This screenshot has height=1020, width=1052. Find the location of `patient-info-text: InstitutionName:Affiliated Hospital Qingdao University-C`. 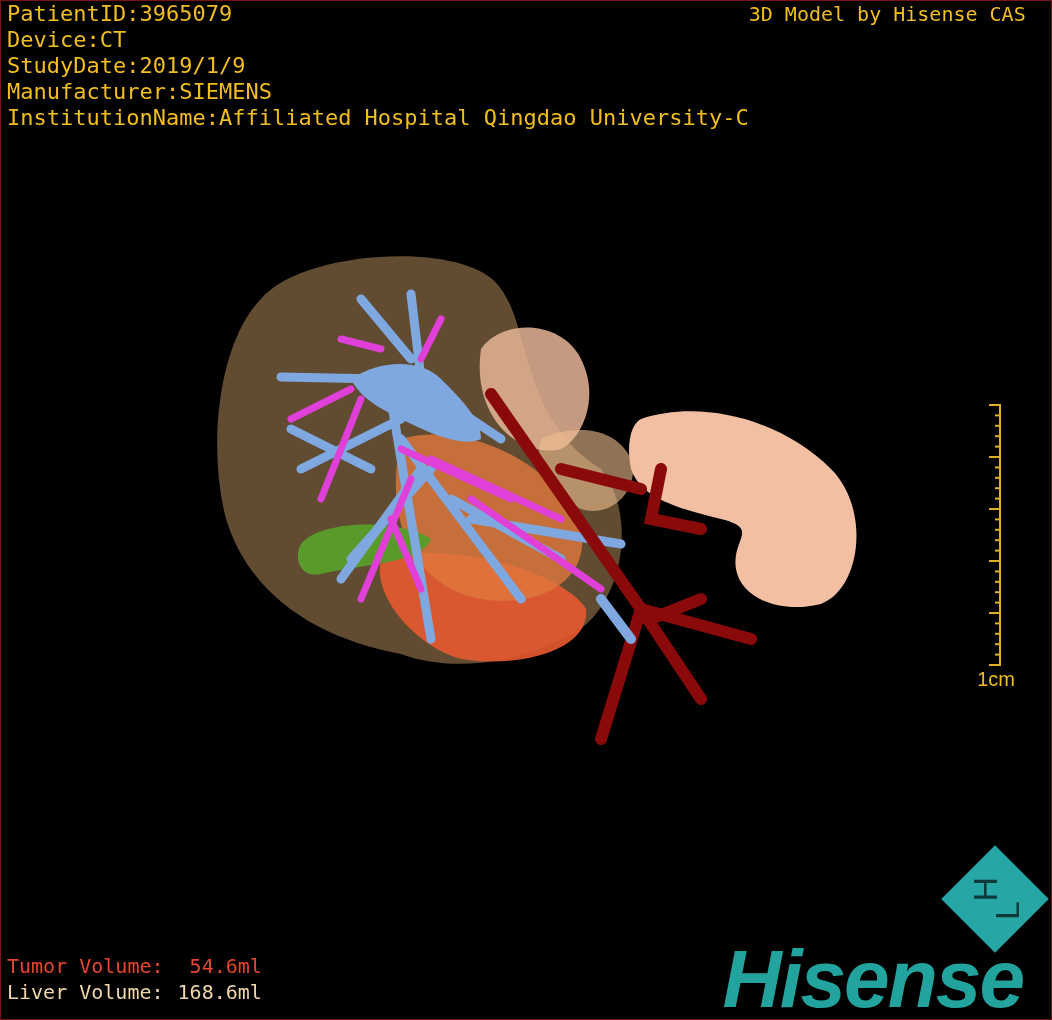

patient-info-text: InstitutionName:Affiliated Hospital Qingdao University-C is located at coordinates (378, 118).